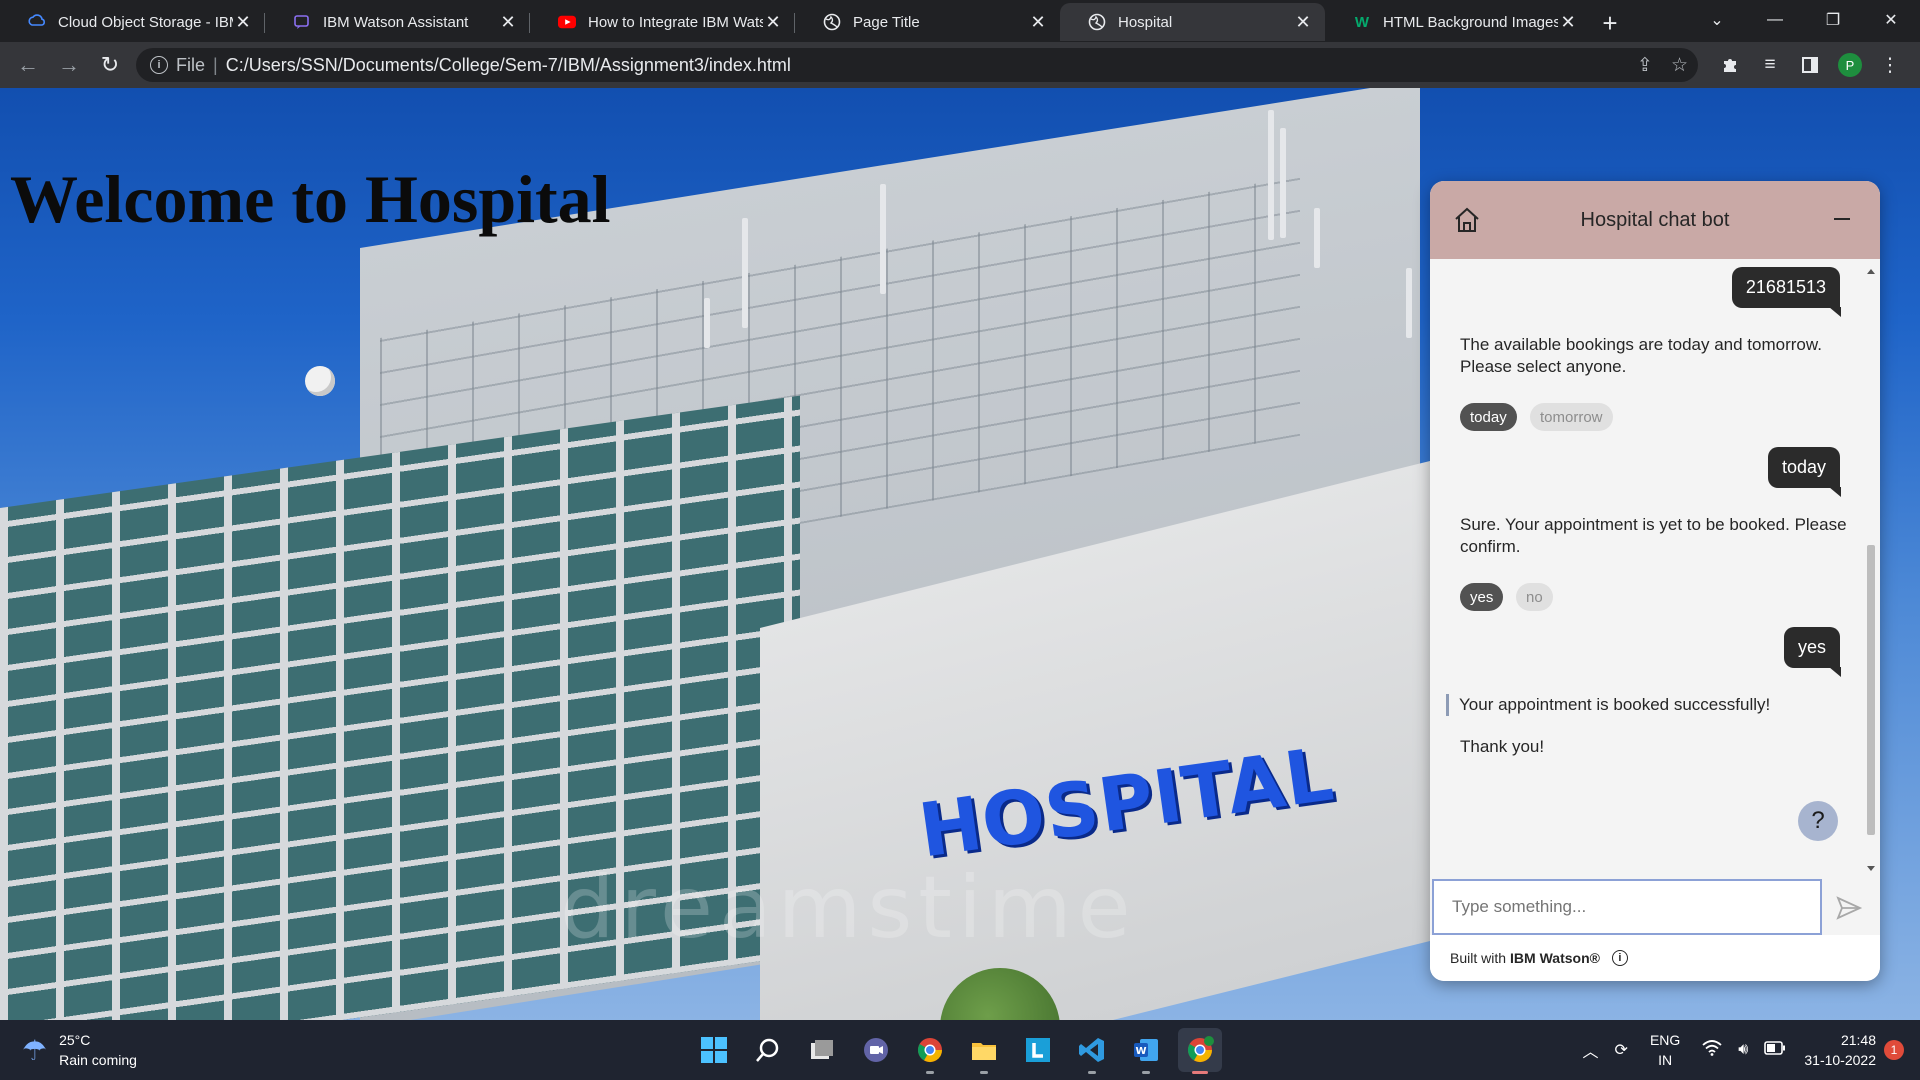 The width and height of the screenshot is (1920, 1080). What do you see at coordinates (1840, 1060) in the screenshot?
I see `clock-date: 31-10-2022` at bounding box center [1840, 1060].